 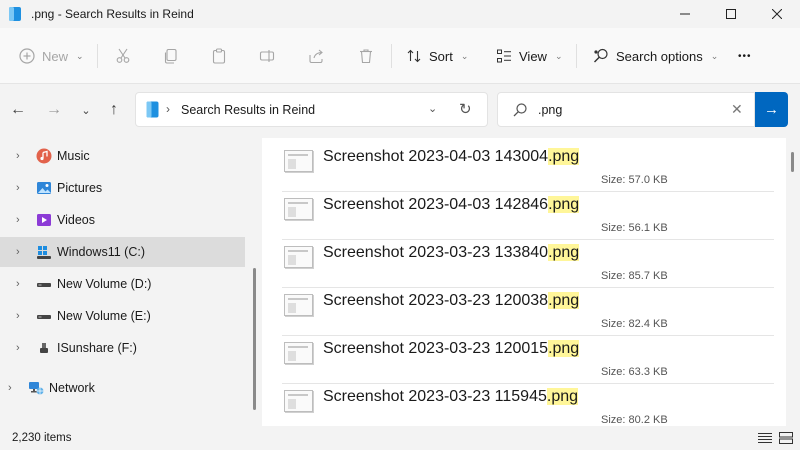 I want to click on file-name-stem: Screenshot 2023-04-03 143004, so click(x=436, y=156).